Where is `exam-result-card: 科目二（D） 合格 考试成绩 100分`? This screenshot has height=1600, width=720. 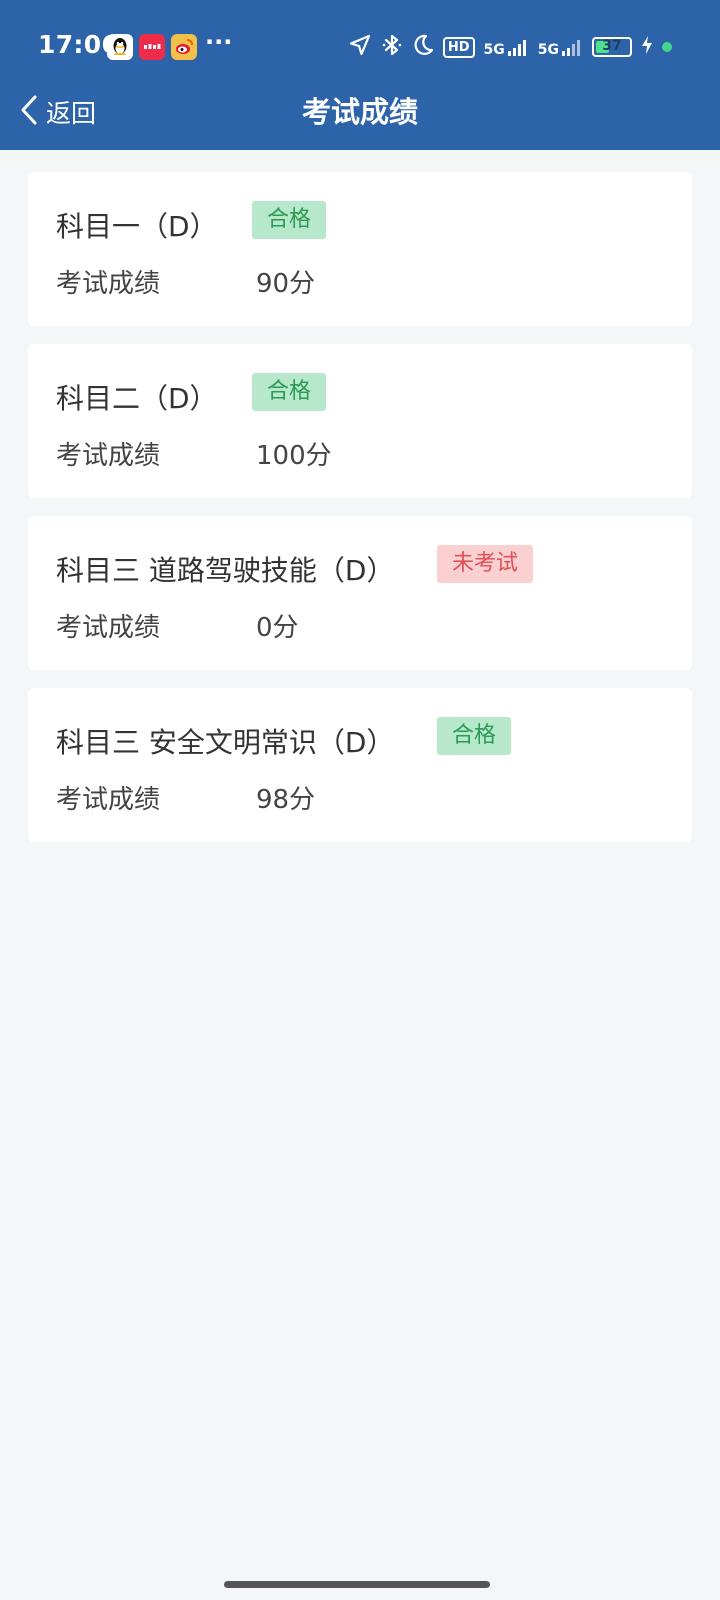 exam-result-card: 科目二（D） 合格 考试成绩 100分 is located at coordinates (360, 421).